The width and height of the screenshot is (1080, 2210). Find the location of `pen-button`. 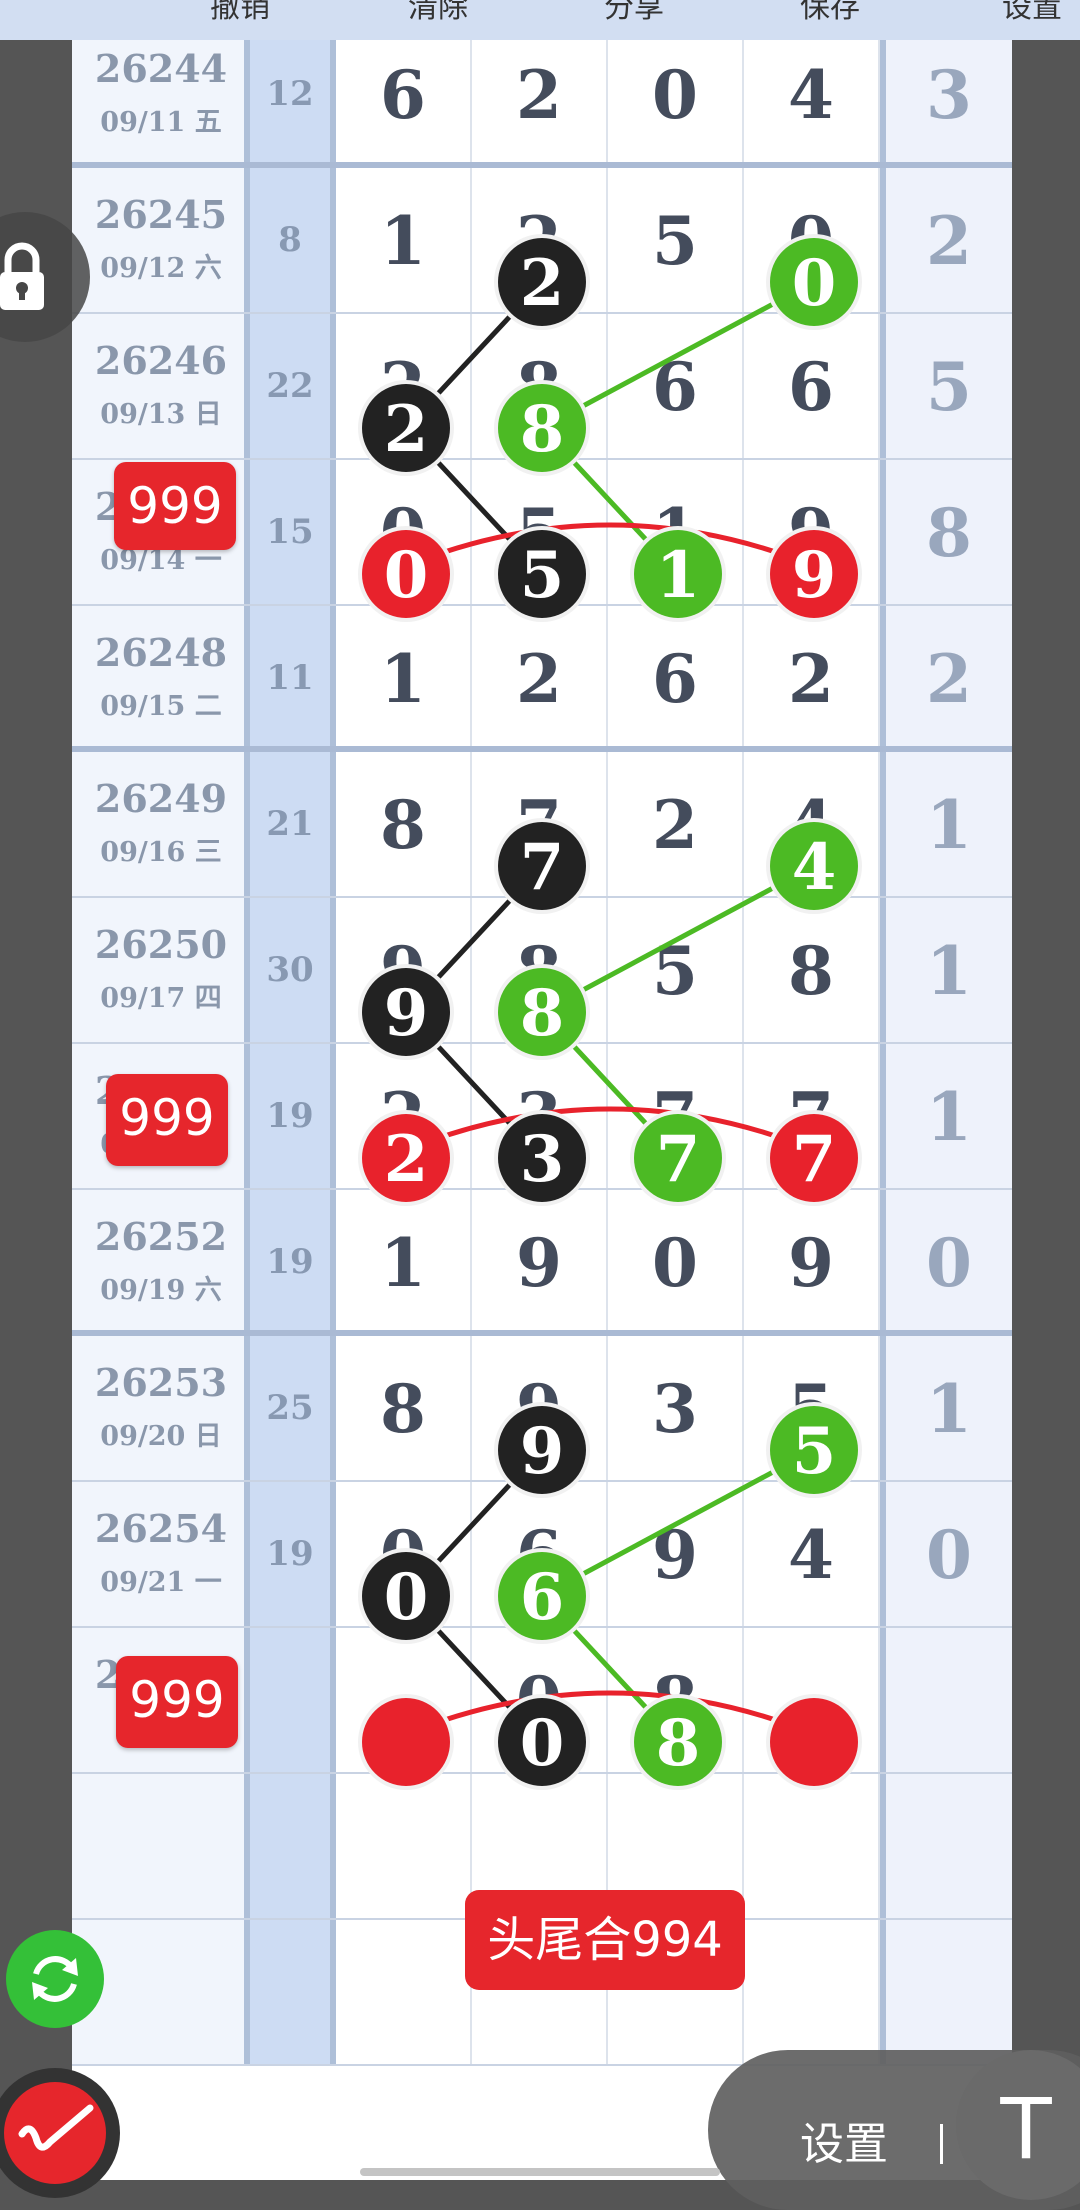

pen-button is located at coordinates (60, 2133).